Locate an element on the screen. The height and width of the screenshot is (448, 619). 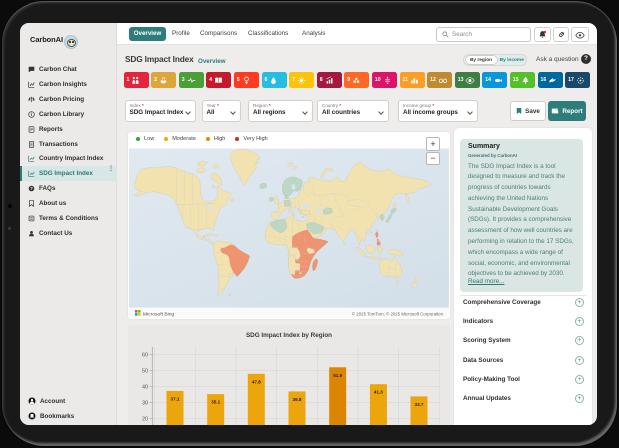
svg-text: 40 is located at coordinates (145, 387).